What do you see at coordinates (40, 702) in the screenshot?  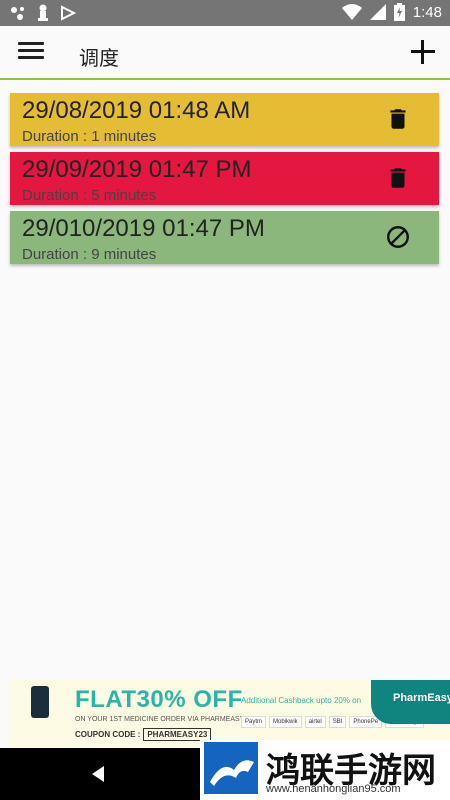 I see `phone-illustration` at bounding box center [40, 702].